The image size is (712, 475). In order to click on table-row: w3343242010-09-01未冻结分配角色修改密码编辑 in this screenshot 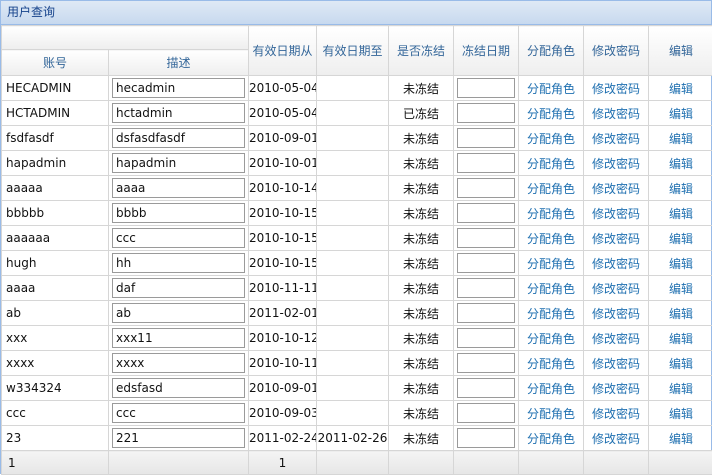, I will do `click(357, 388)`.